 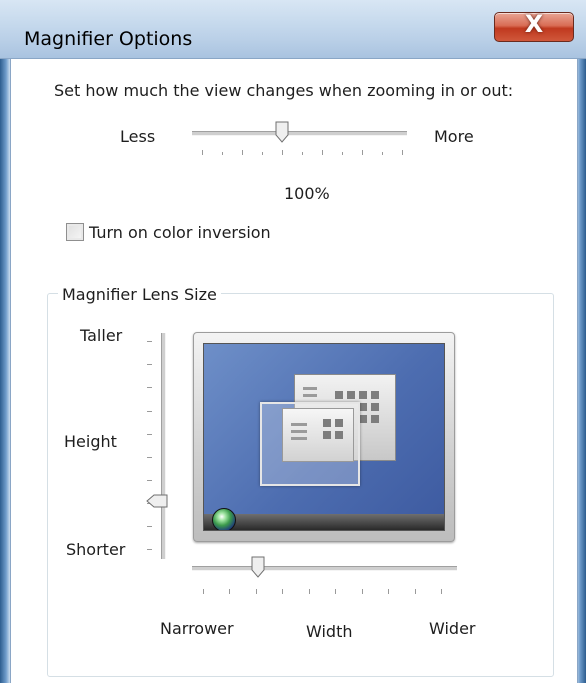 What do you see at coordinates (299, 133) in the screenshot?
I see `zoom-slider-track` at bounding box center [299, 133].